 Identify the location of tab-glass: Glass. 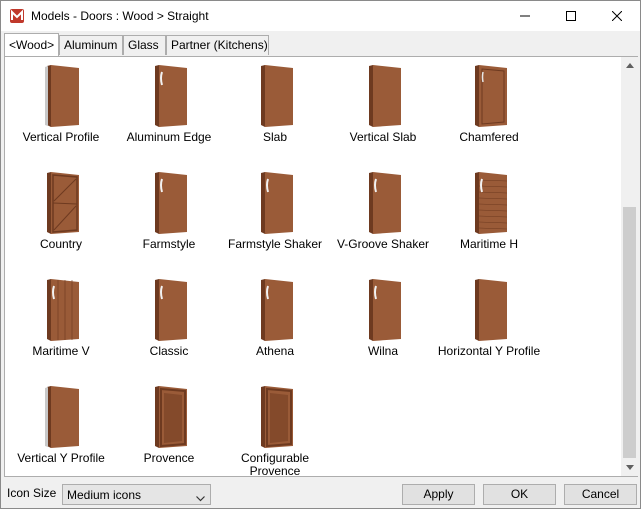
(144, 45).